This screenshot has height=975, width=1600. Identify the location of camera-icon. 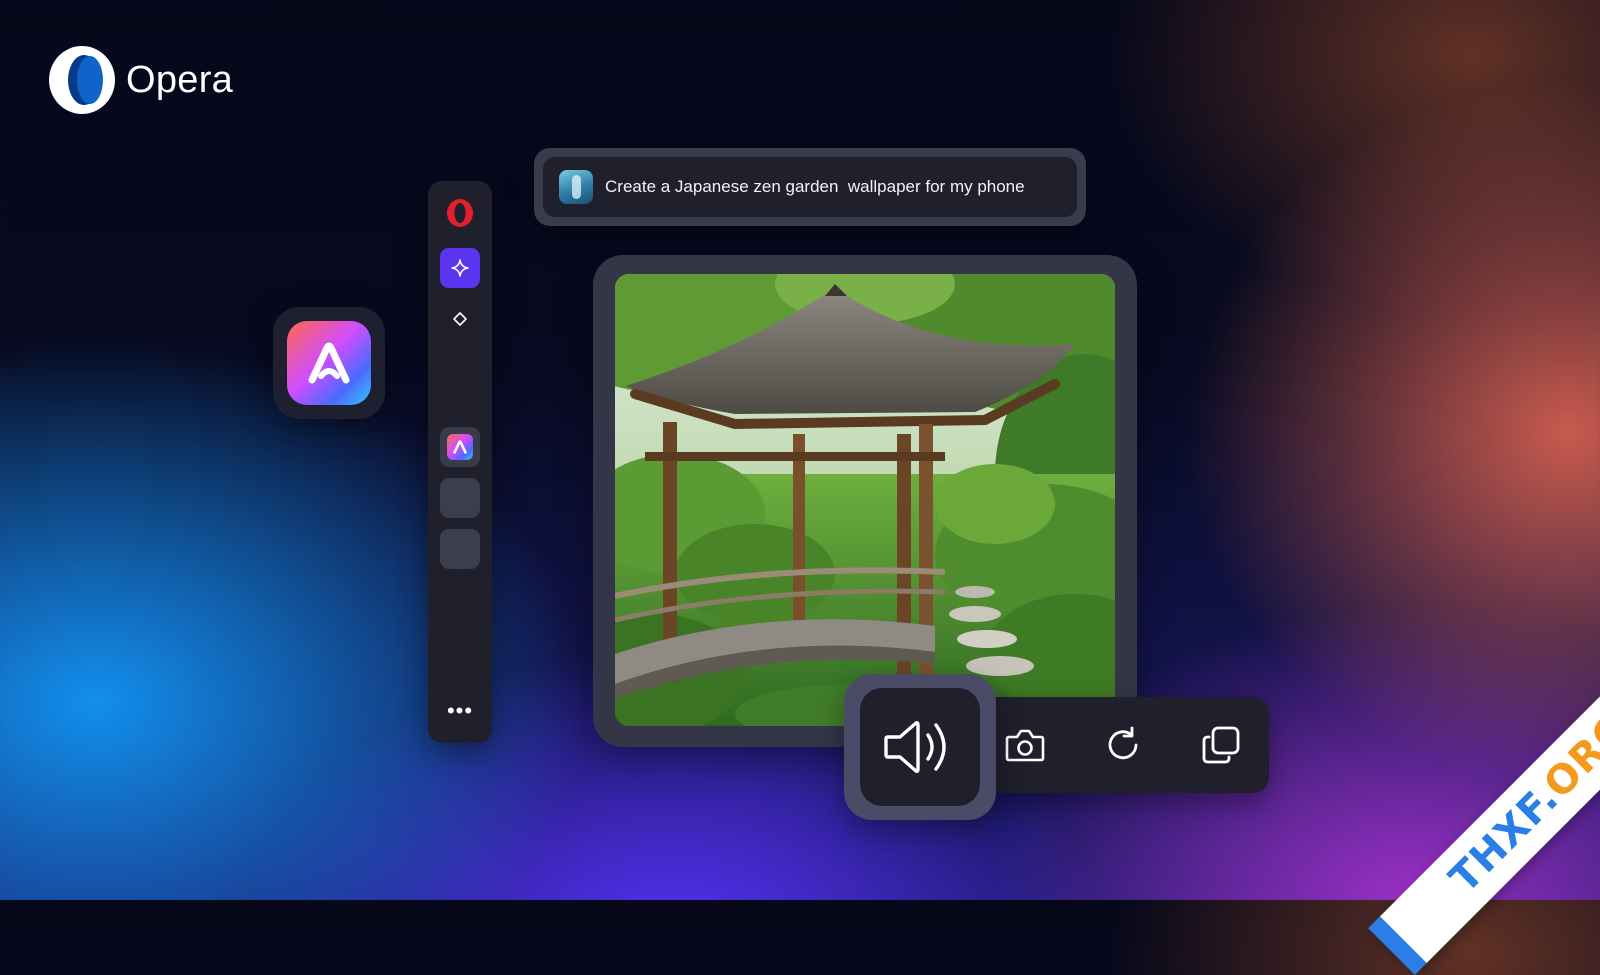
(1025, 745).